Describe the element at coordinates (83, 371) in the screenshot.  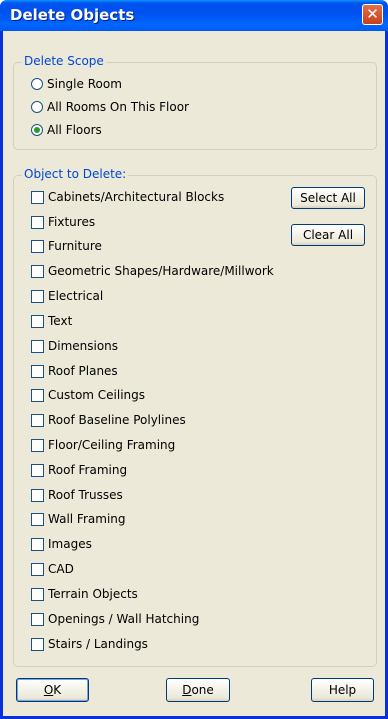
I see `checkbox-label: Roof Planes` at that location.